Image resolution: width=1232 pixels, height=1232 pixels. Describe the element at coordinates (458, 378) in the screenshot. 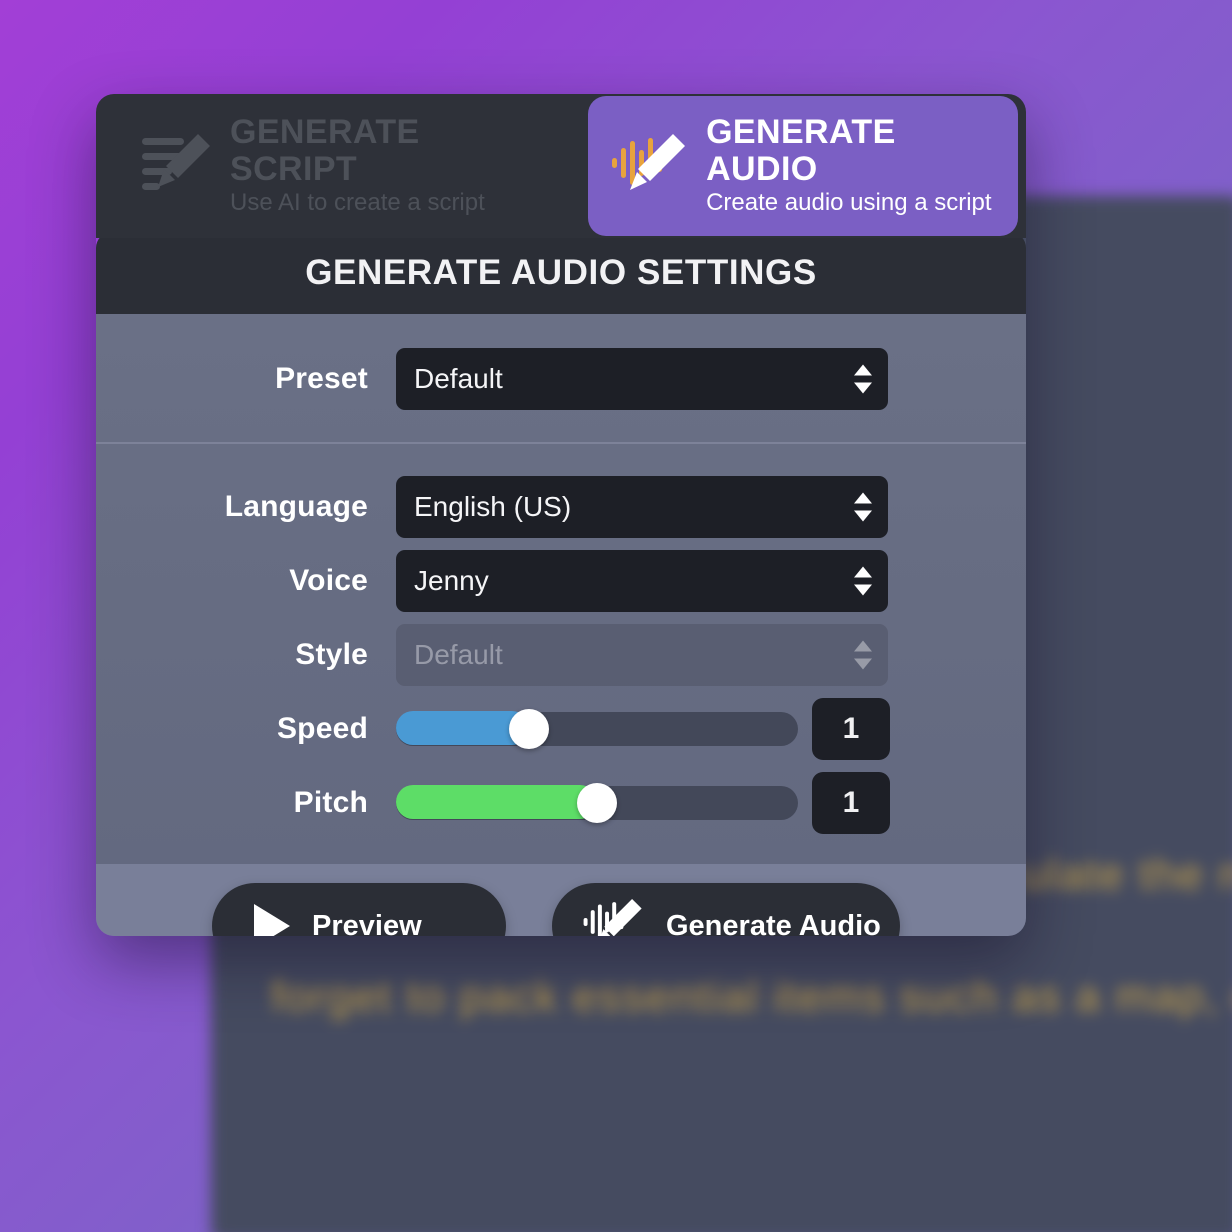

I see `preset-select-value: Default` at that location.